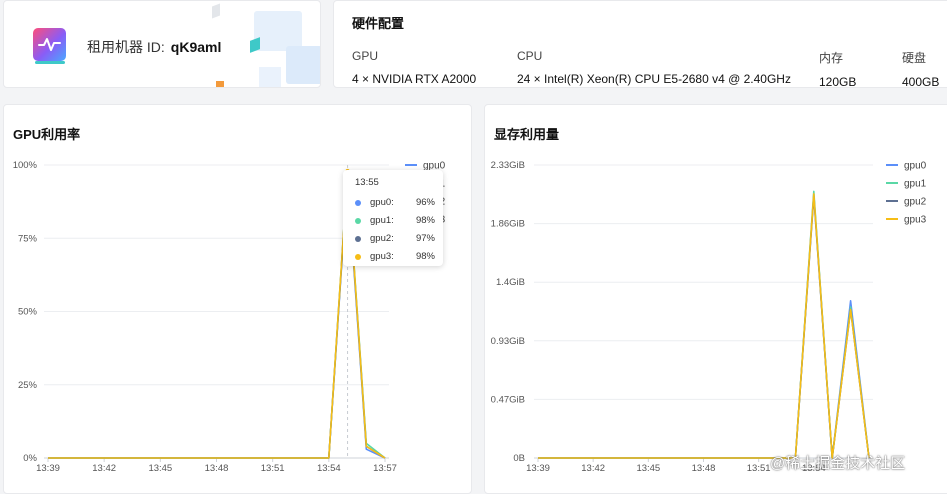 The image size is (947, 494). What do you see at coordinates (508, 341) in the screenshot?
I see `y-tick-label: 0.93GiB` at bounding box center [508, 341].